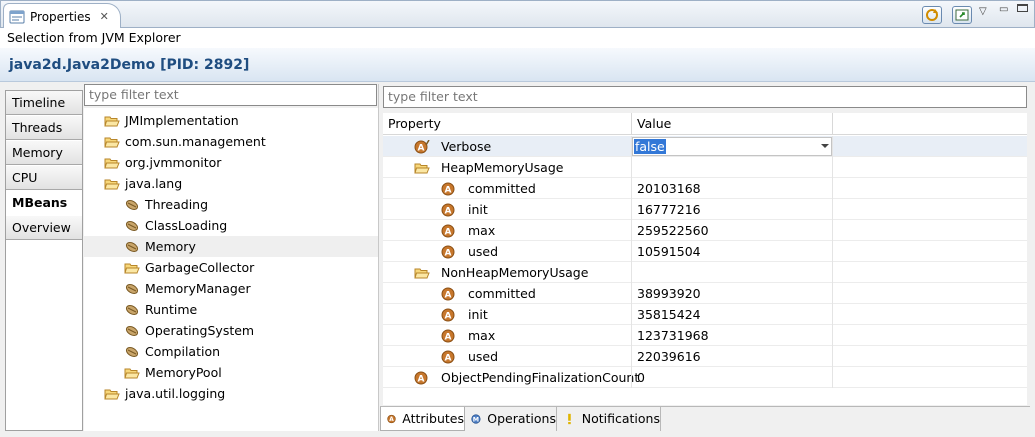  Describe the element at coordinates (231, 393) in the screenshot. I see `tree-node: java.util.logging` at that location.